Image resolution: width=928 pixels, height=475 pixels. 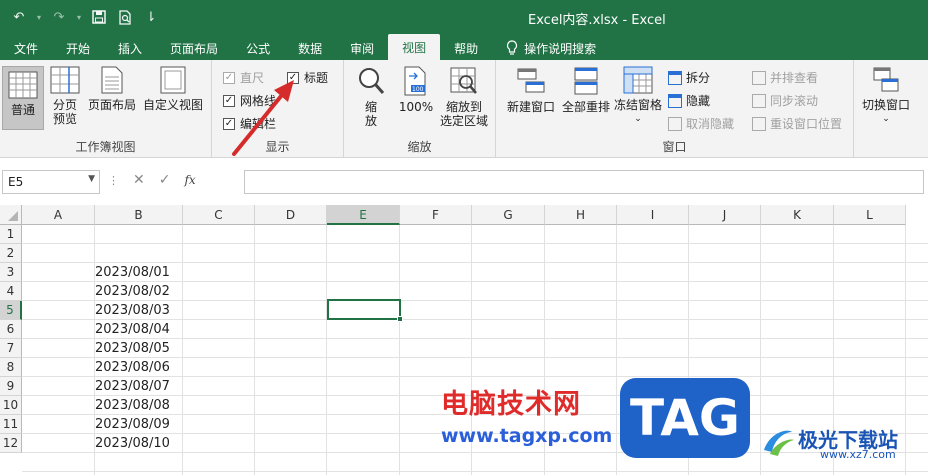 I want to click on hide-button: 隐藏, so click(x=689, y=100).